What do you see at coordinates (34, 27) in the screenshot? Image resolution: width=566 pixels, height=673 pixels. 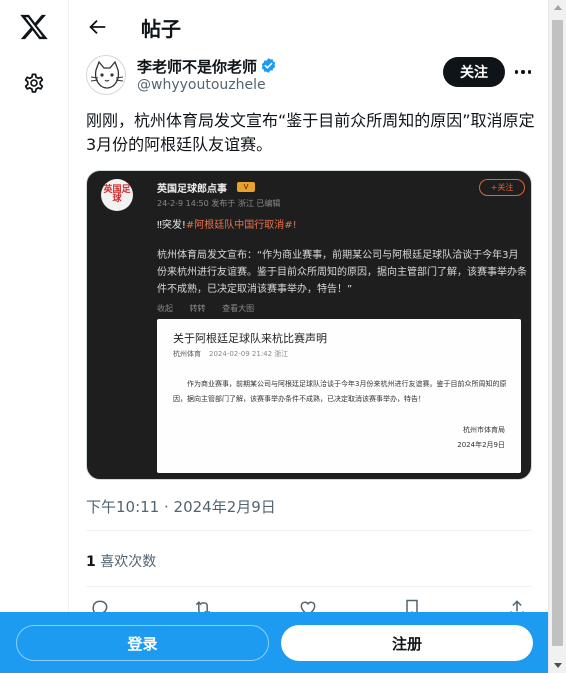 I see `x-logo-icon` at bounding box center [34, 27].